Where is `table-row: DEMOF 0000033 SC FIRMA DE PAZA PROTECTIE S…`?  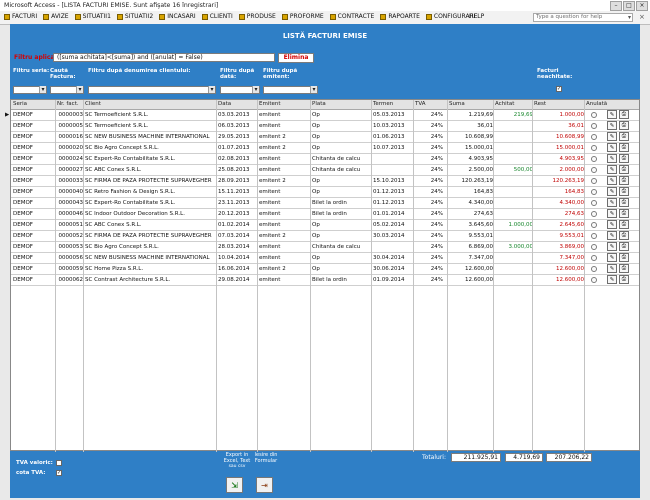 table-row: DEMOF 0000033 SC FIRMA DE PAZA PROTECTIE S… is located at coordinates (325, 181).